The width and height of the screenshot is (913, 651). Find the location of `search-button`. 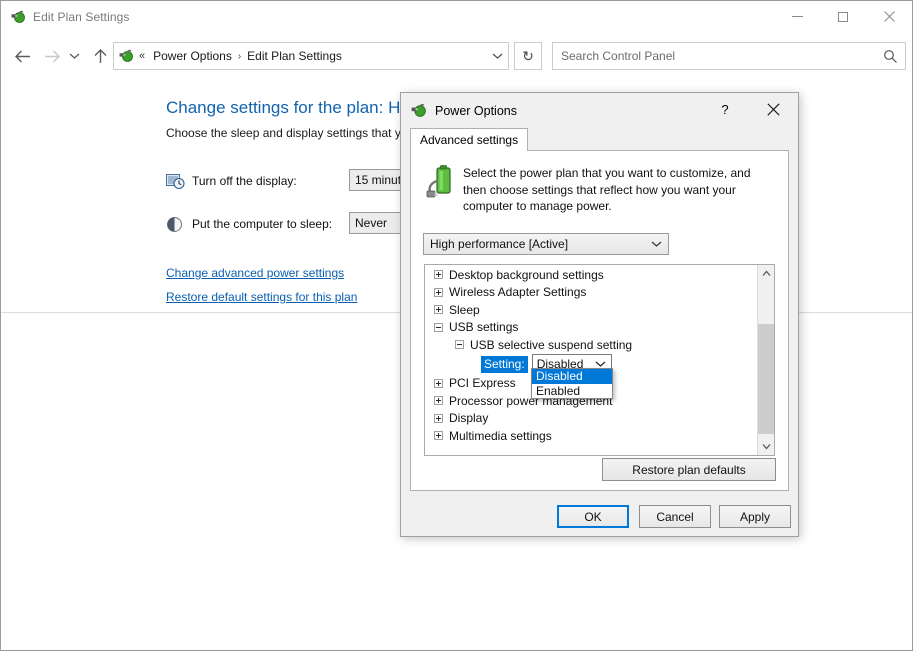

search-button is located at coordinates (890, 56).